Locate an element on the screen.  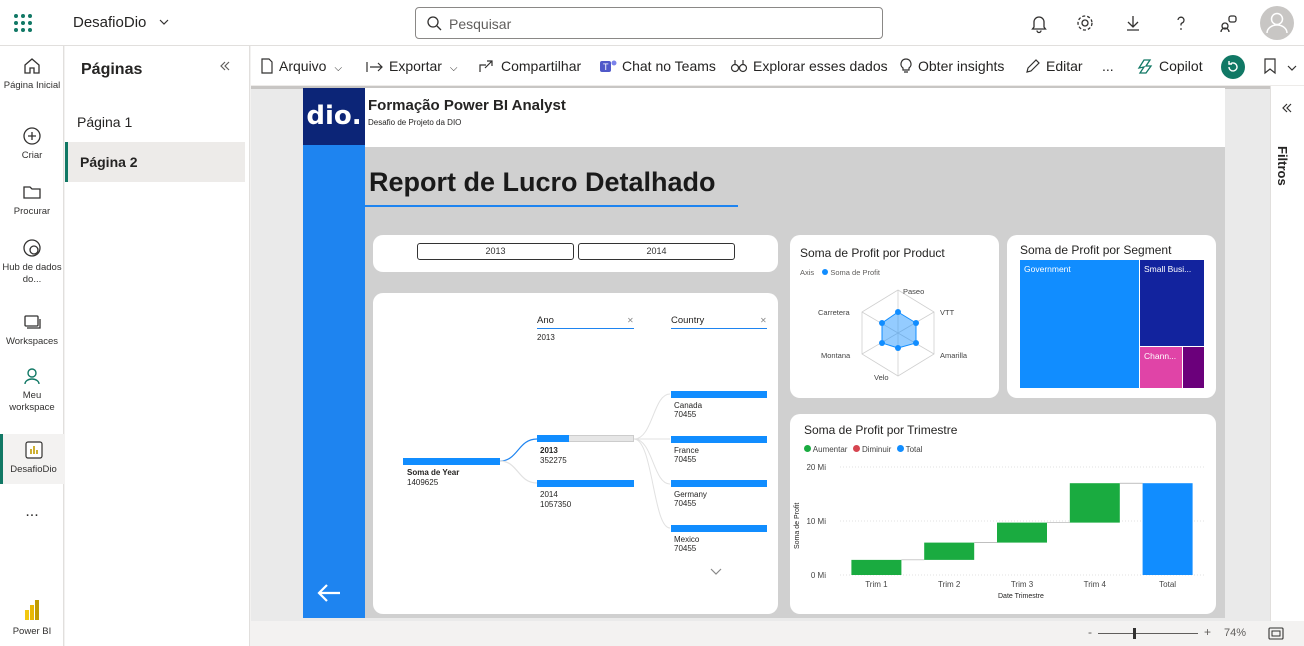
zoom-slider-track is located at coordinates (1148, 633).